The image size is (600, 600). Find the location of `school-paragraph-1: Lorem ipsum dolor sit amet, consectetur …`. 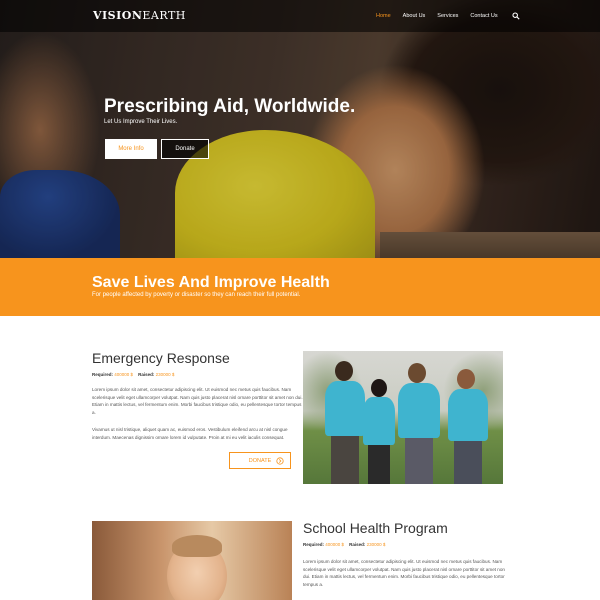

school-paragraph-1: Lorem ipsum dolor sit amet, consectetur … is located at coordinates (404, 573).